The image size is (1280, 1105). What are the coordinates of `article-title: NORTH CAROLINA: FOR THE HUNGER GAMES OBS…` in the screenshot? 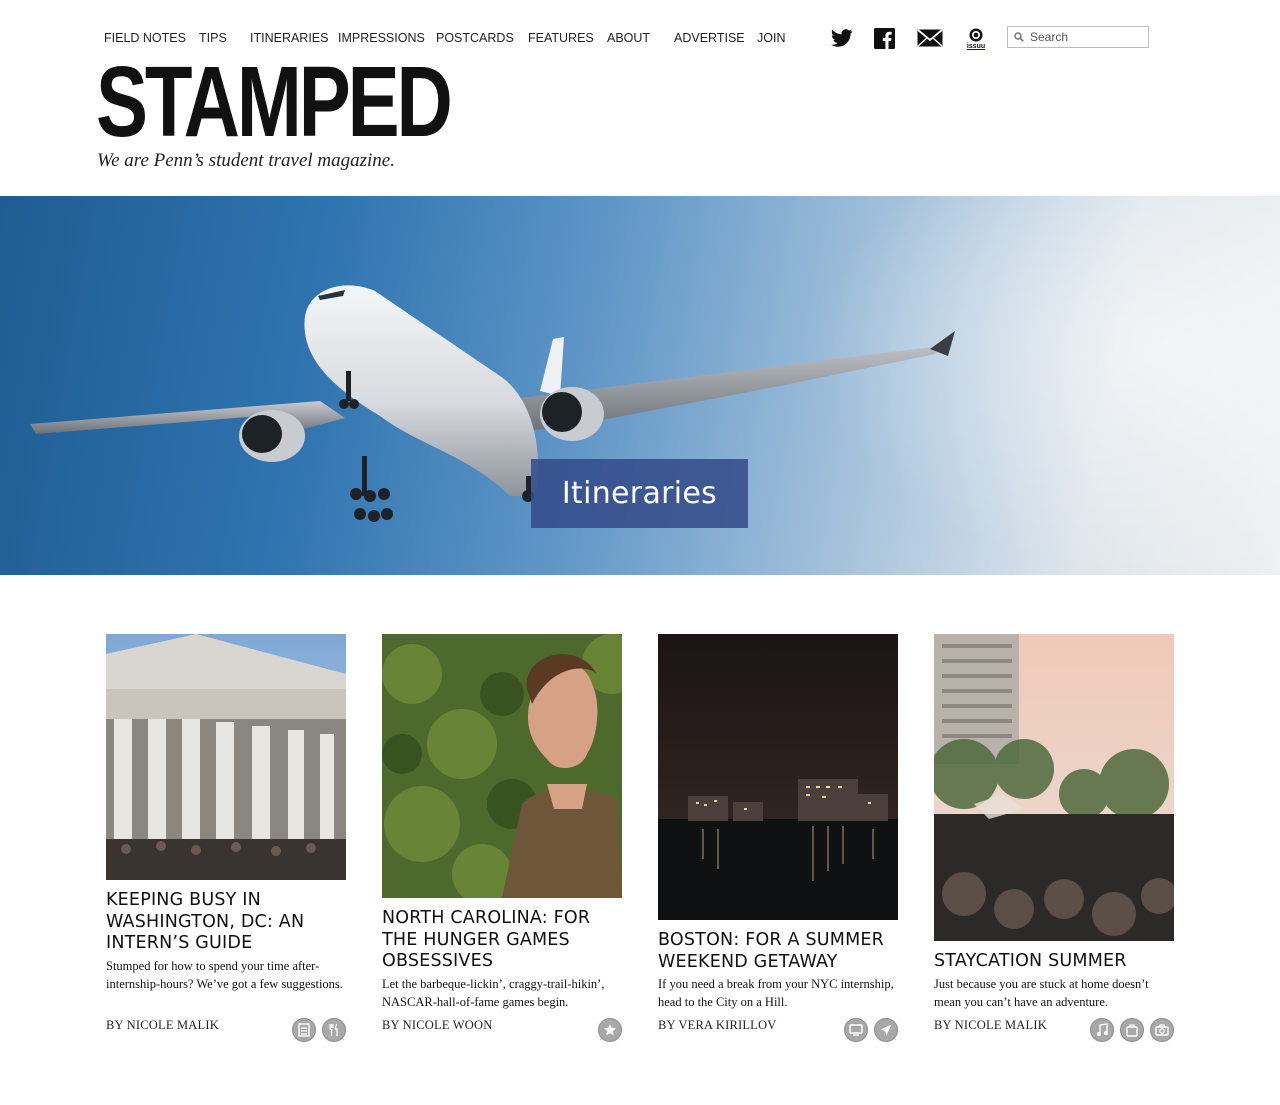 It's located at (502, 940).